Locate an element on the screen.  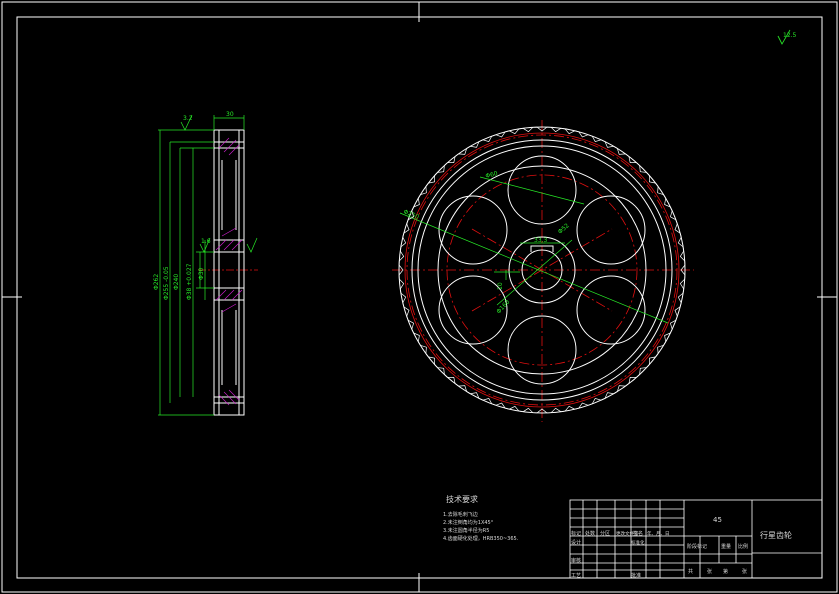
tech-requirement-item: 1.去除毛刺飞边 is located at coordinates (460, 514).